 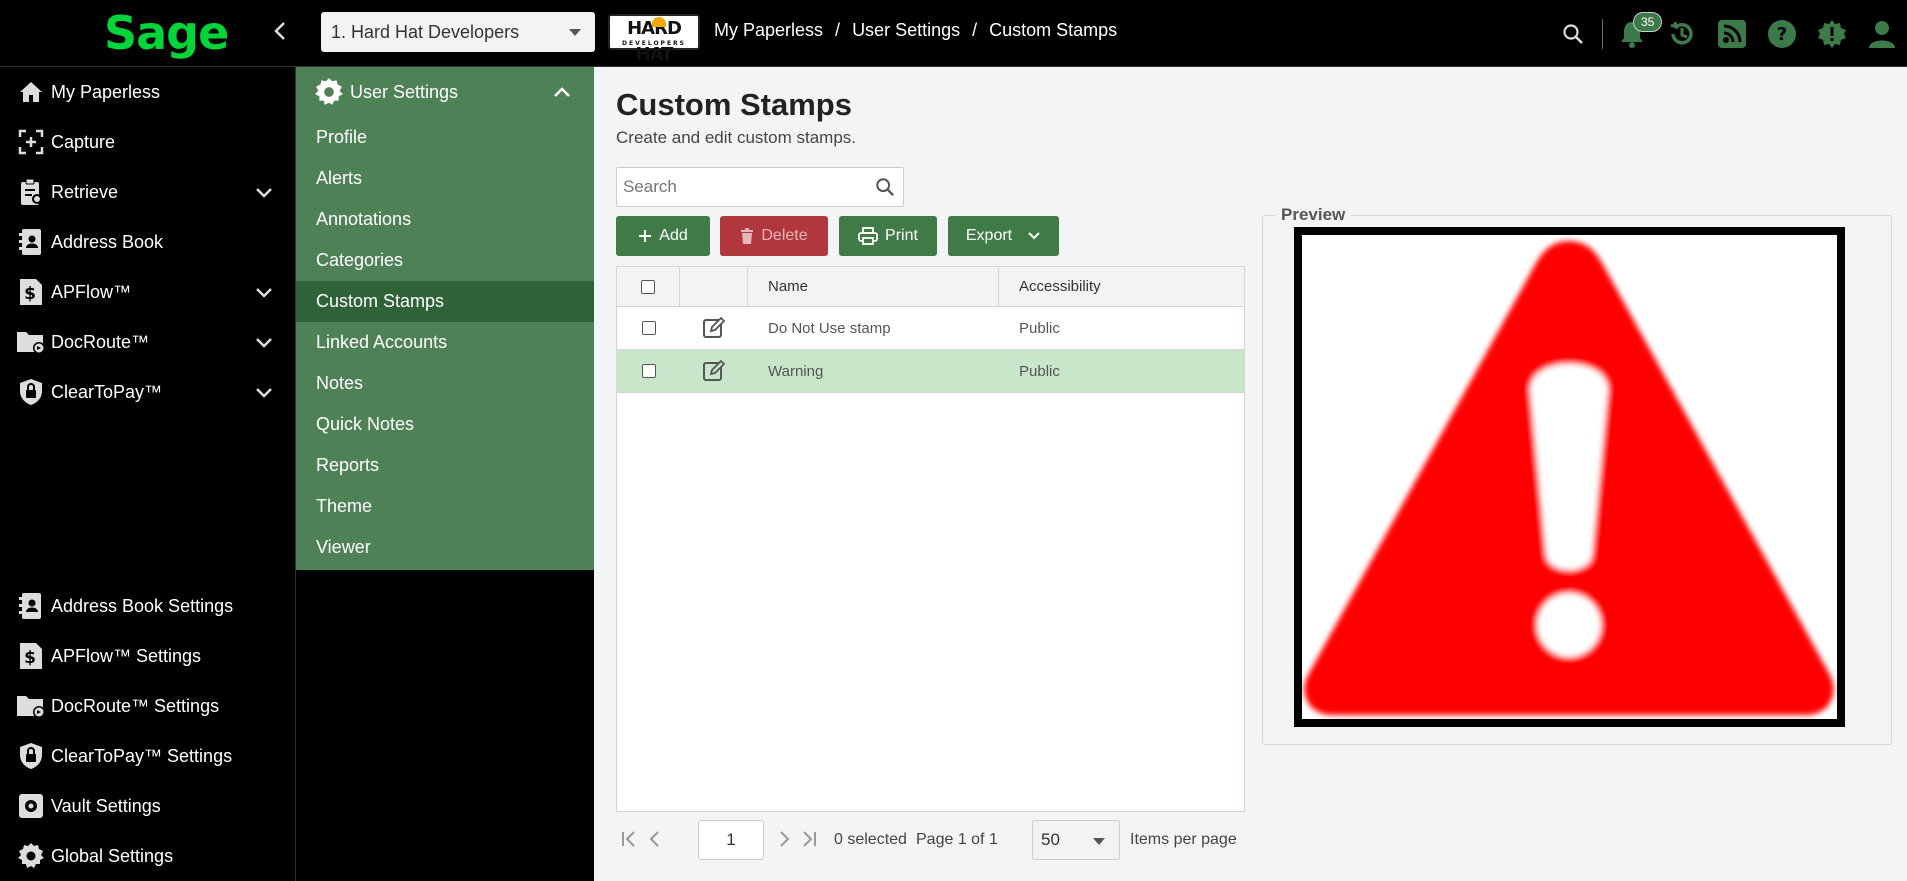 What do you see at coordinates (445, 547) in the screenshot?
I see `submenu-viewer: Viewer` at bounding box center [445, 547].